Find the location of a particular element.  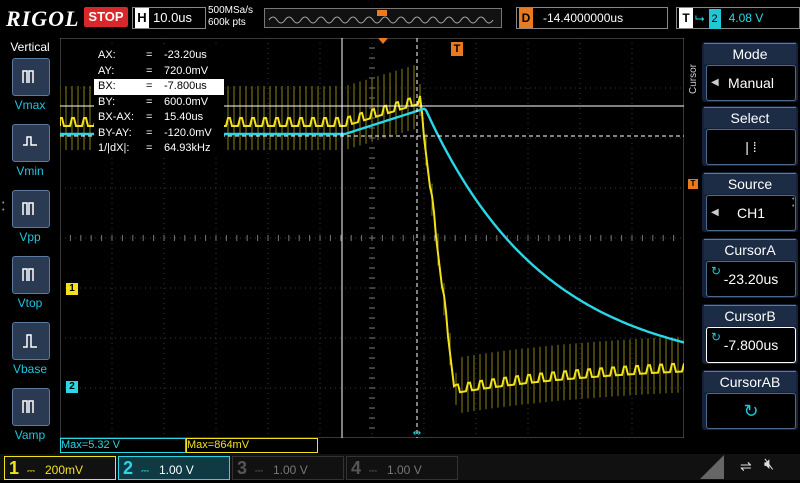

ch2-max-measure: Max=5.32 V is located at coordinates (123, 445).